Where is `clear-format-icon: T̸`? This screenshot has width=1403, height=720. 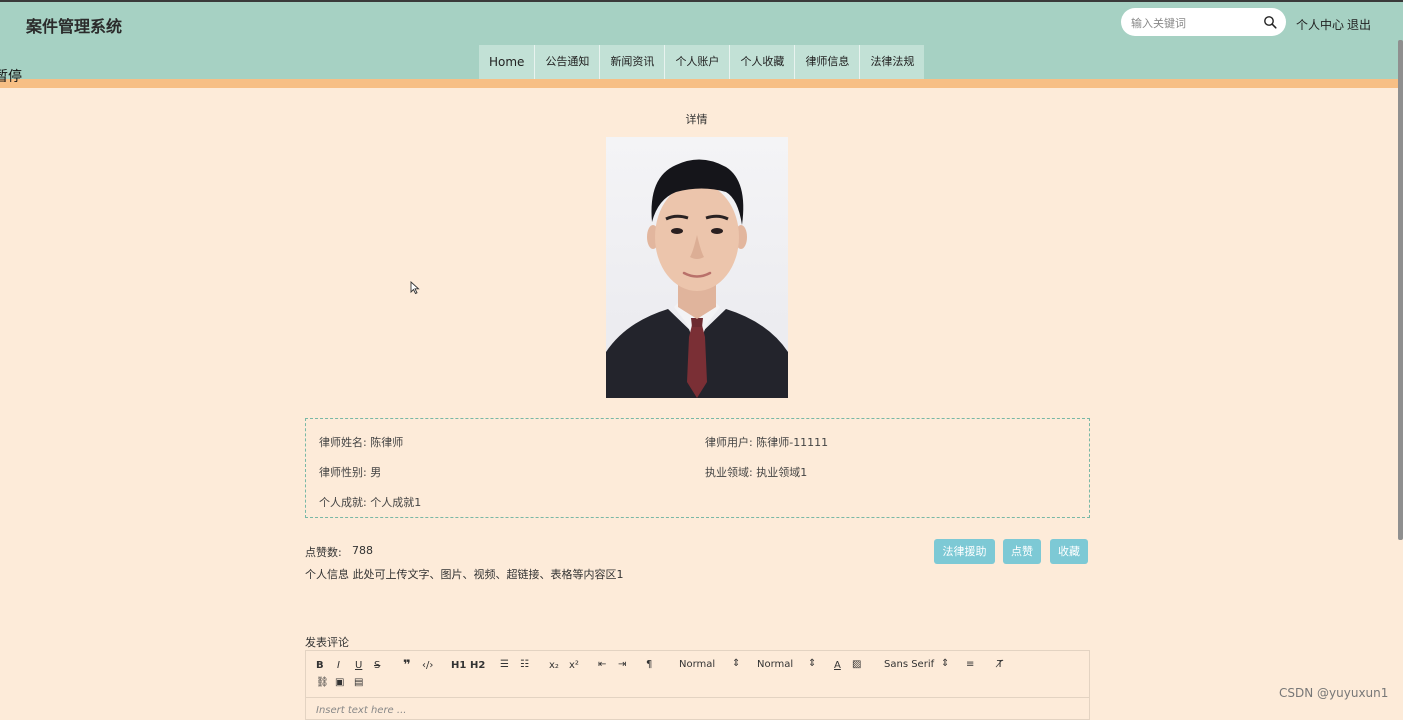 clear-format-icon: T̸ is located at coordinates (1000, 664).